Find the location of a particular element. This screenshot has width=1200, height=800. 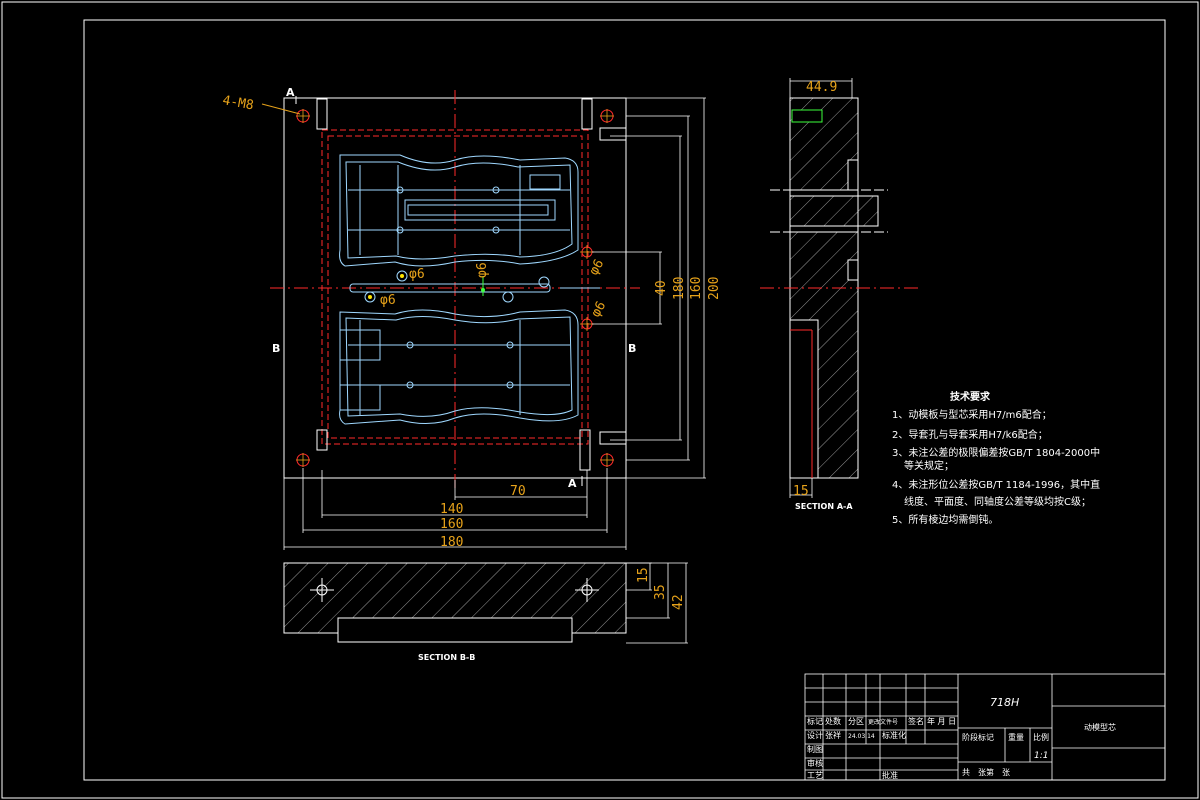

tb-change: 更改文件号 is located at coordinates (883, 722).